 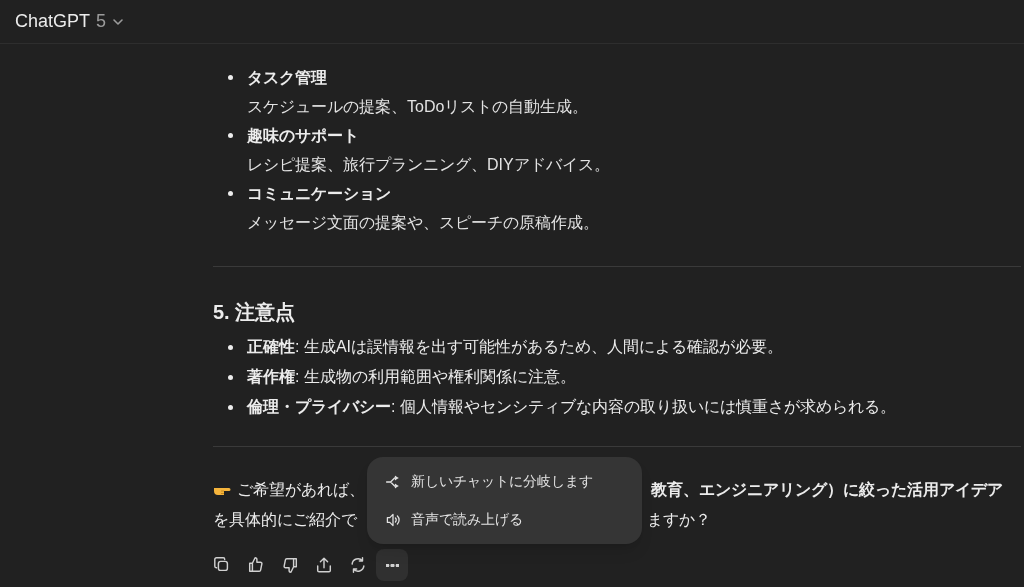 I want to click on refresh-icon, so click(x=358, y=565).